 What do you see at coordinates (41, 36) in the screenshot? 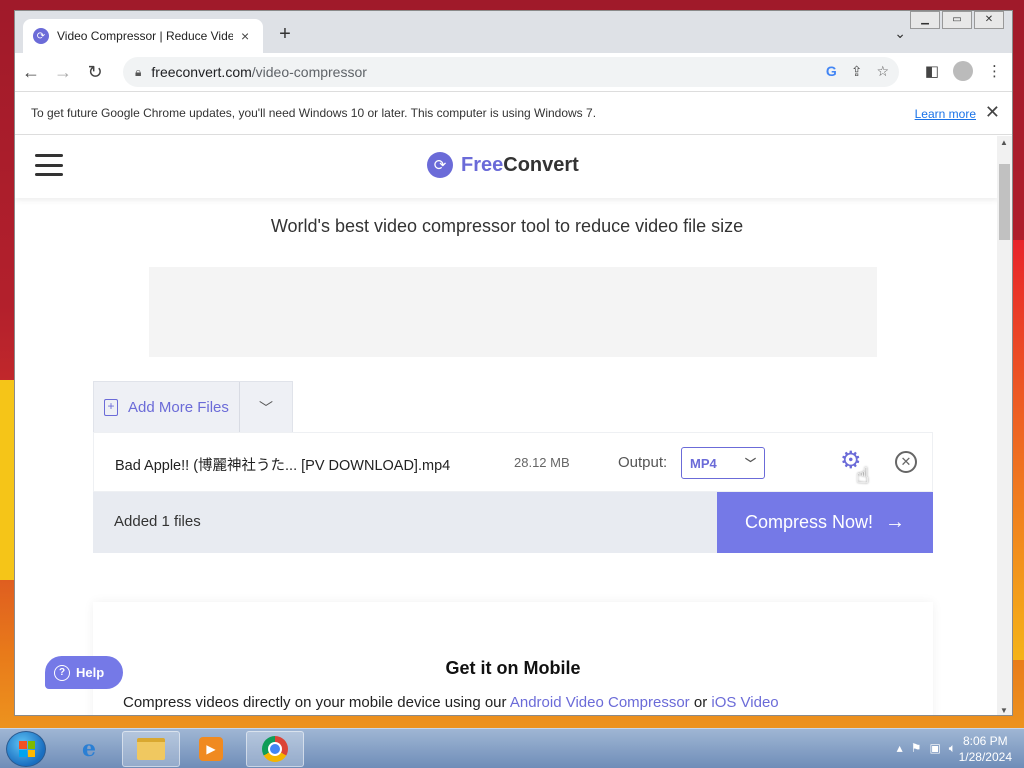
I see `freeconvert-favicon-icon: ⟳` at bounding box center [41, 36].